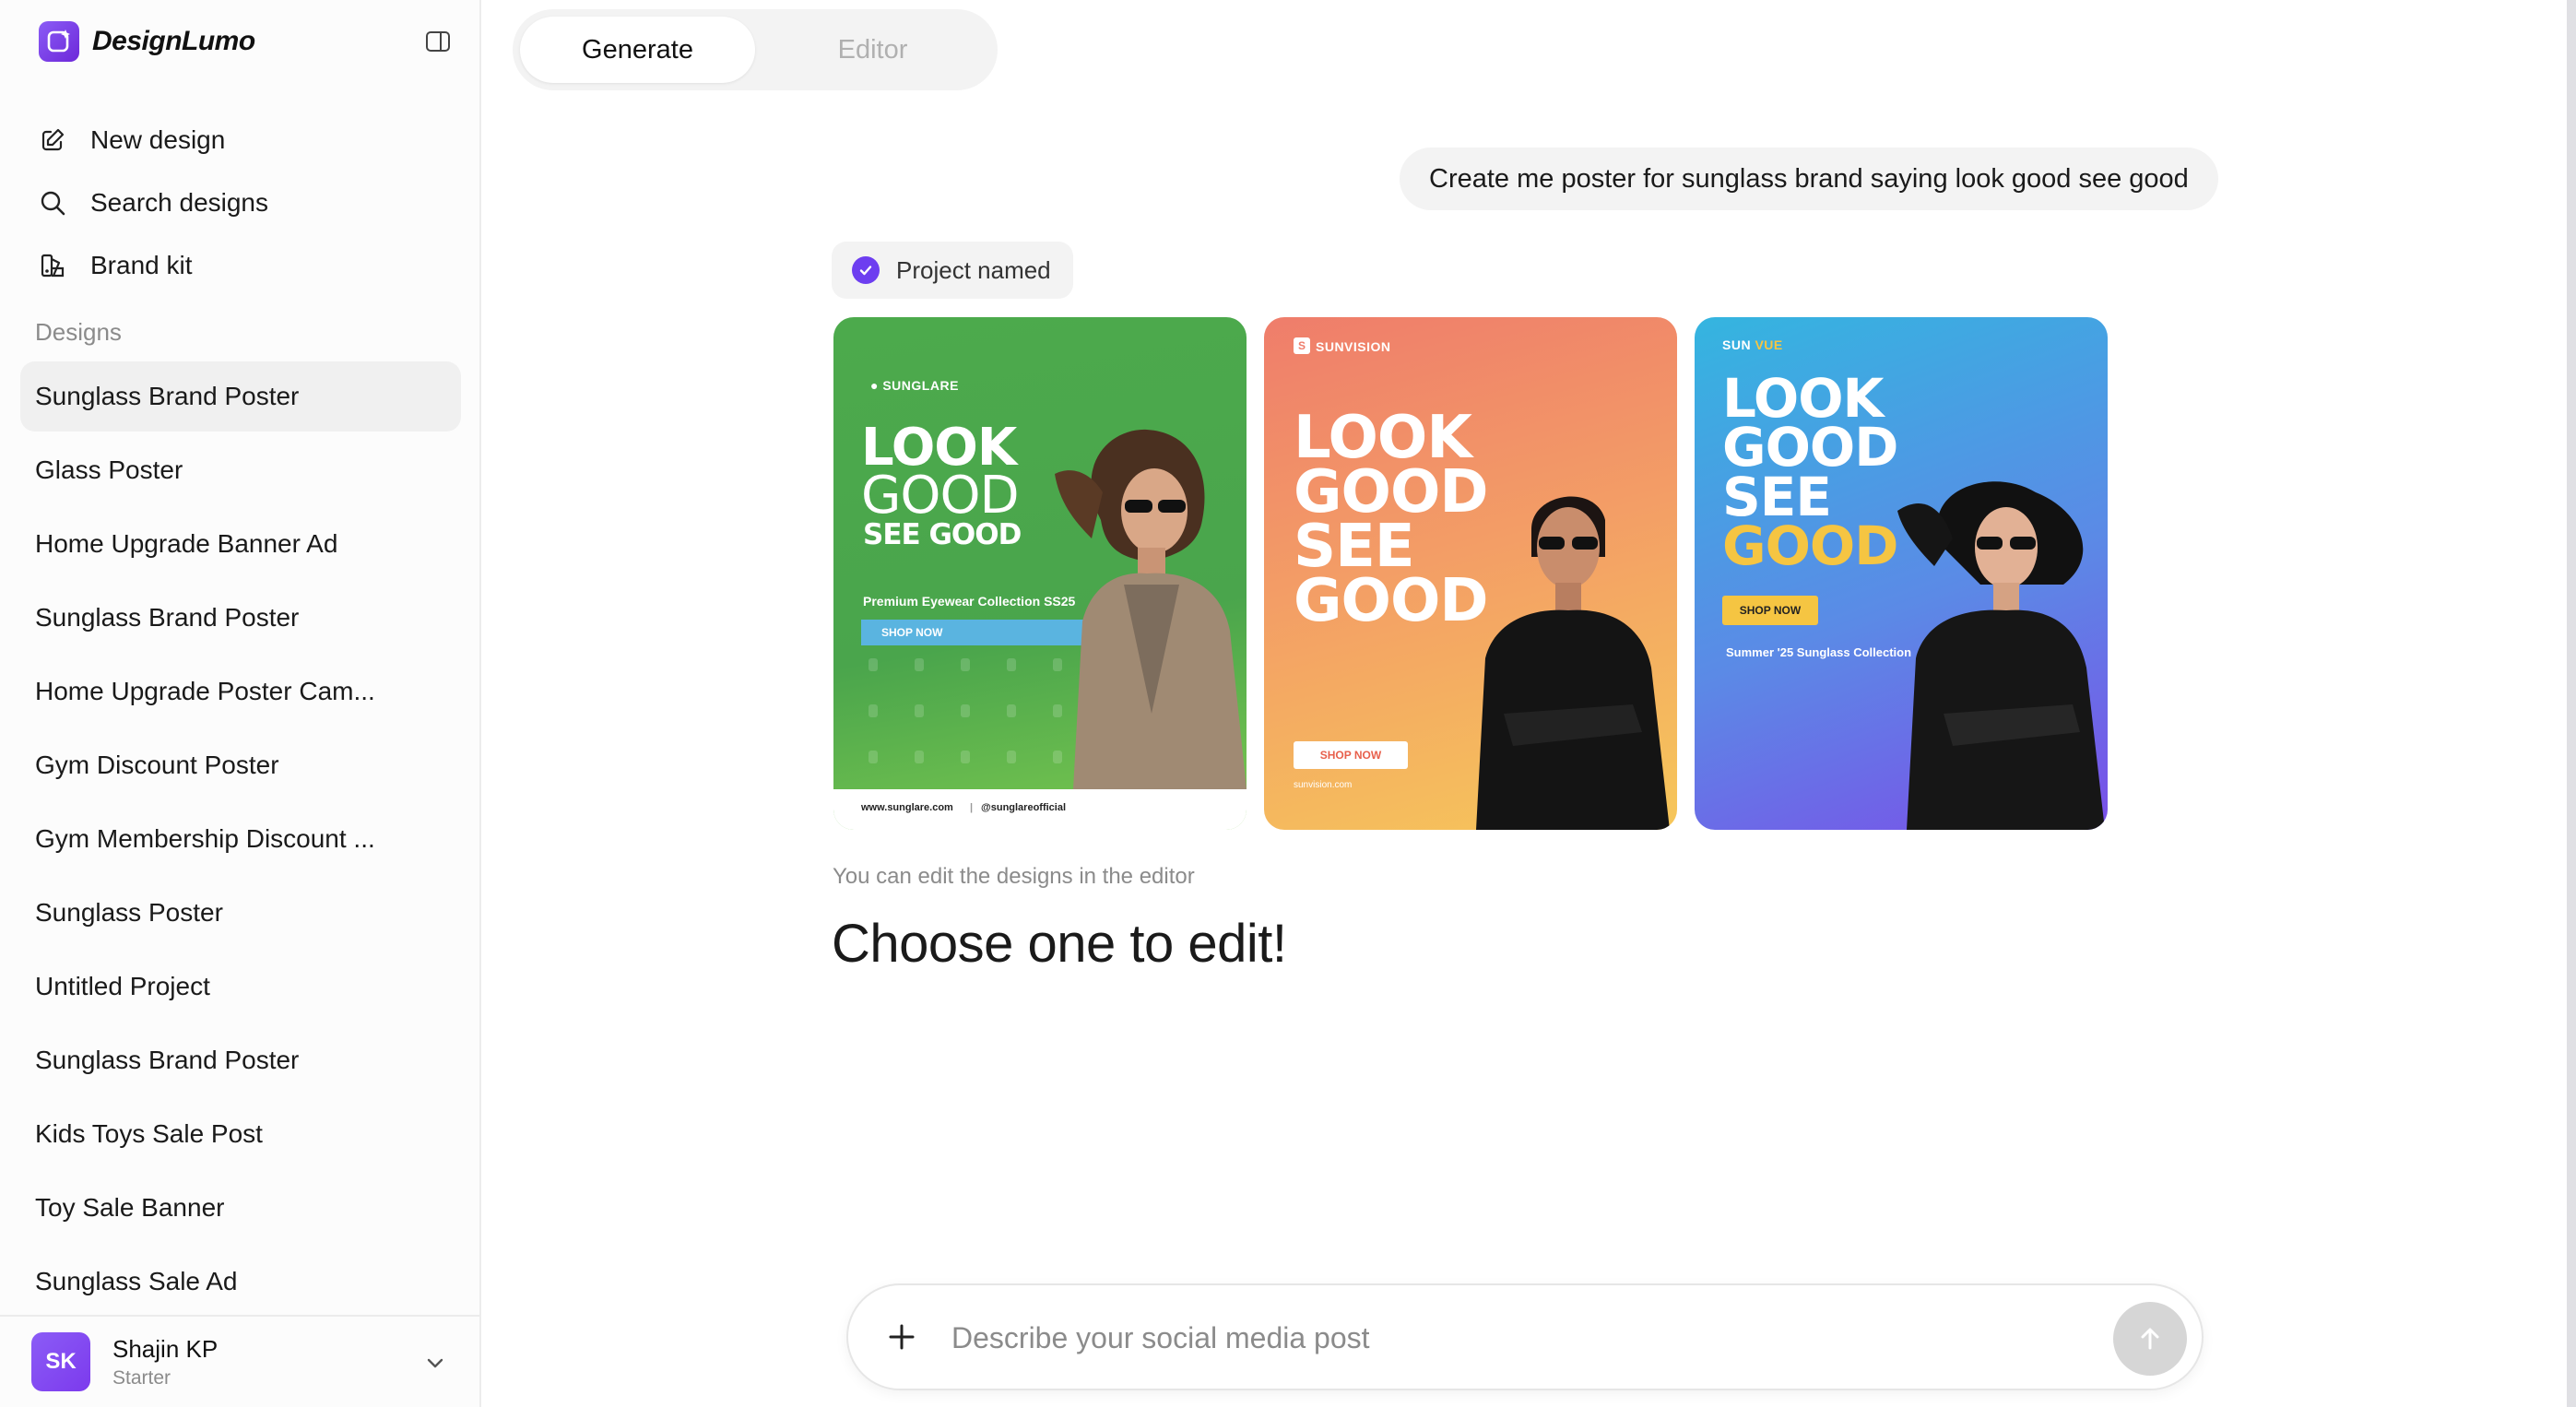  What do you see at coordinates (60, 1361) in the screenshot?
I see `avatar: SK` at bounding box center [60, 1361].